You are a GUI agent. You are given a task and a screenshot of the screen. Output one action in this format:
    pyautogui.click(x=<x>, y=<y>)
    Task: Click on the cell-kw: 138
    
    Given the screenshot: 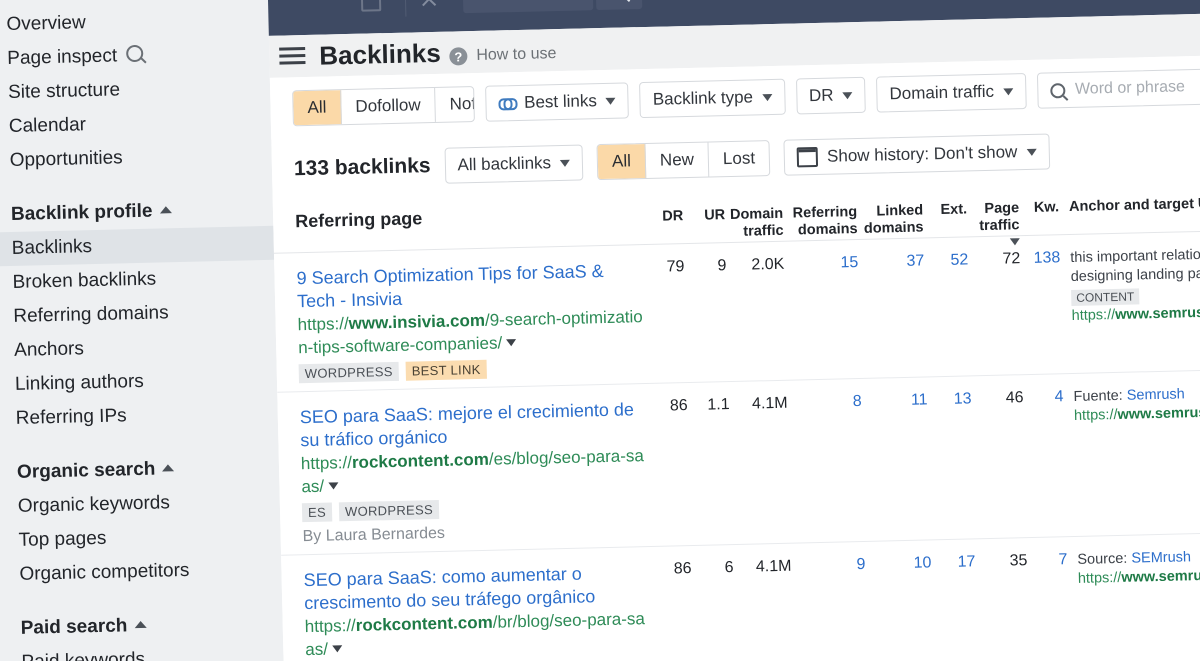 What is the action you would take?
    pyautogui.click(x=1043, y=305)
    